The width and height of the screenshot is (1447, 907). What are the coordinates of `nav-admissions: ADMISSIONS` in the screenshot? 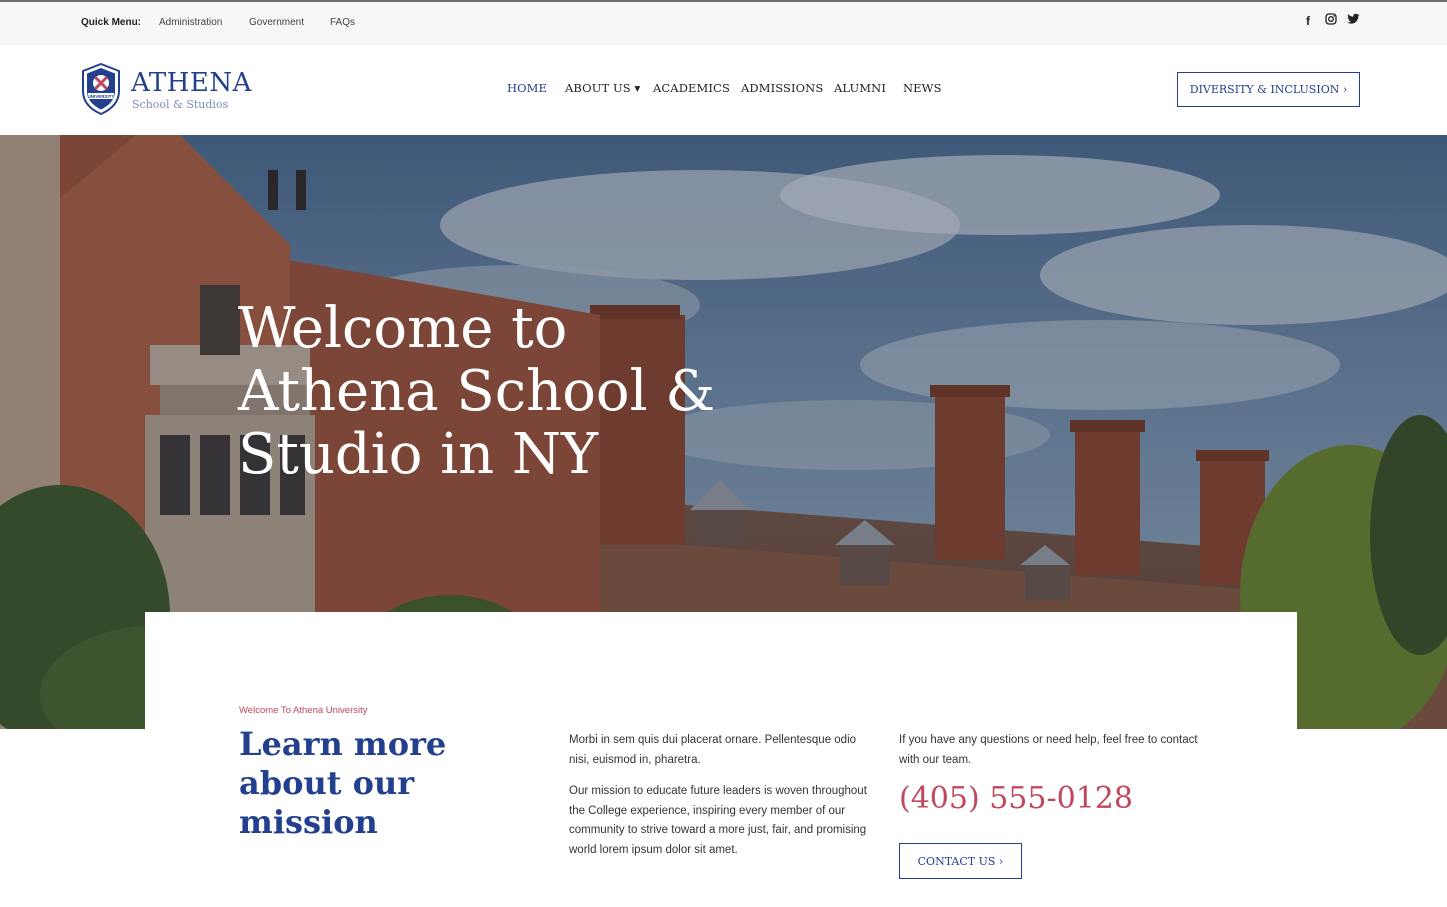 It's located at (782, 88).